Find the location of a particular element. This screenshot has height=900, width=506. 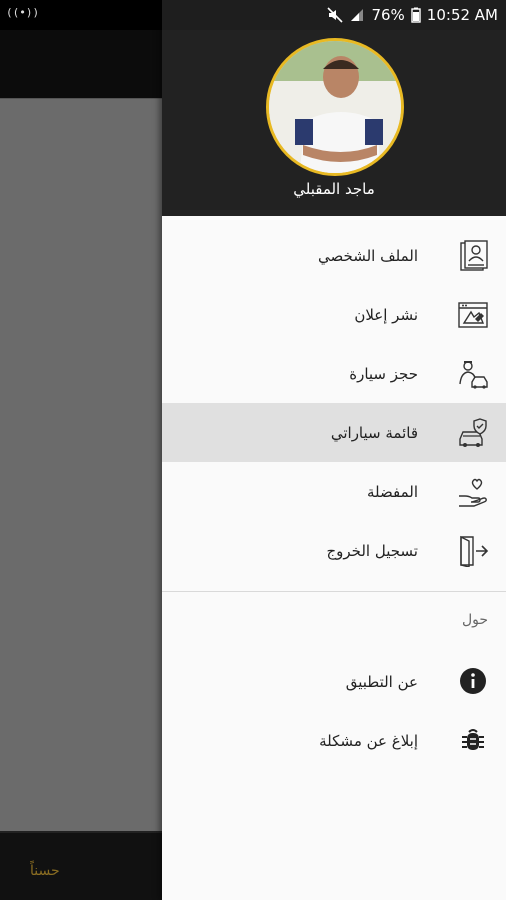

ok-button: حسناً is located at coordinates (45, 871).